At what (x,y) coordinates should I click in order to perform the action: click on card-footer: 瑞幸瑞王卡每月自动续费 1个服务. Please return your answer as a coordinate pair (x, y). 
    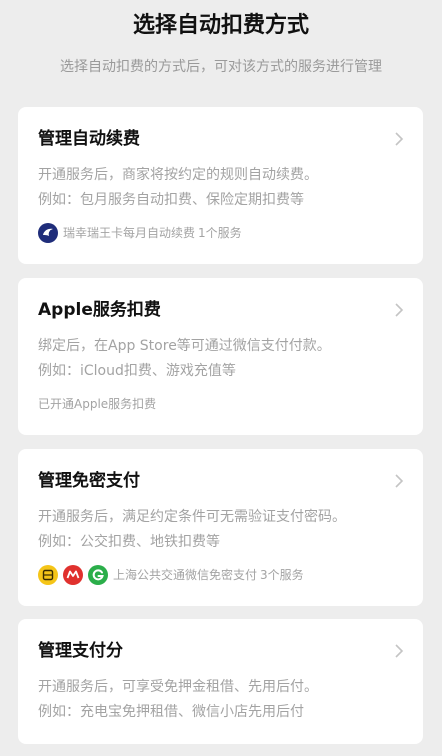
    Looking at the image, I should click on (220, 233).